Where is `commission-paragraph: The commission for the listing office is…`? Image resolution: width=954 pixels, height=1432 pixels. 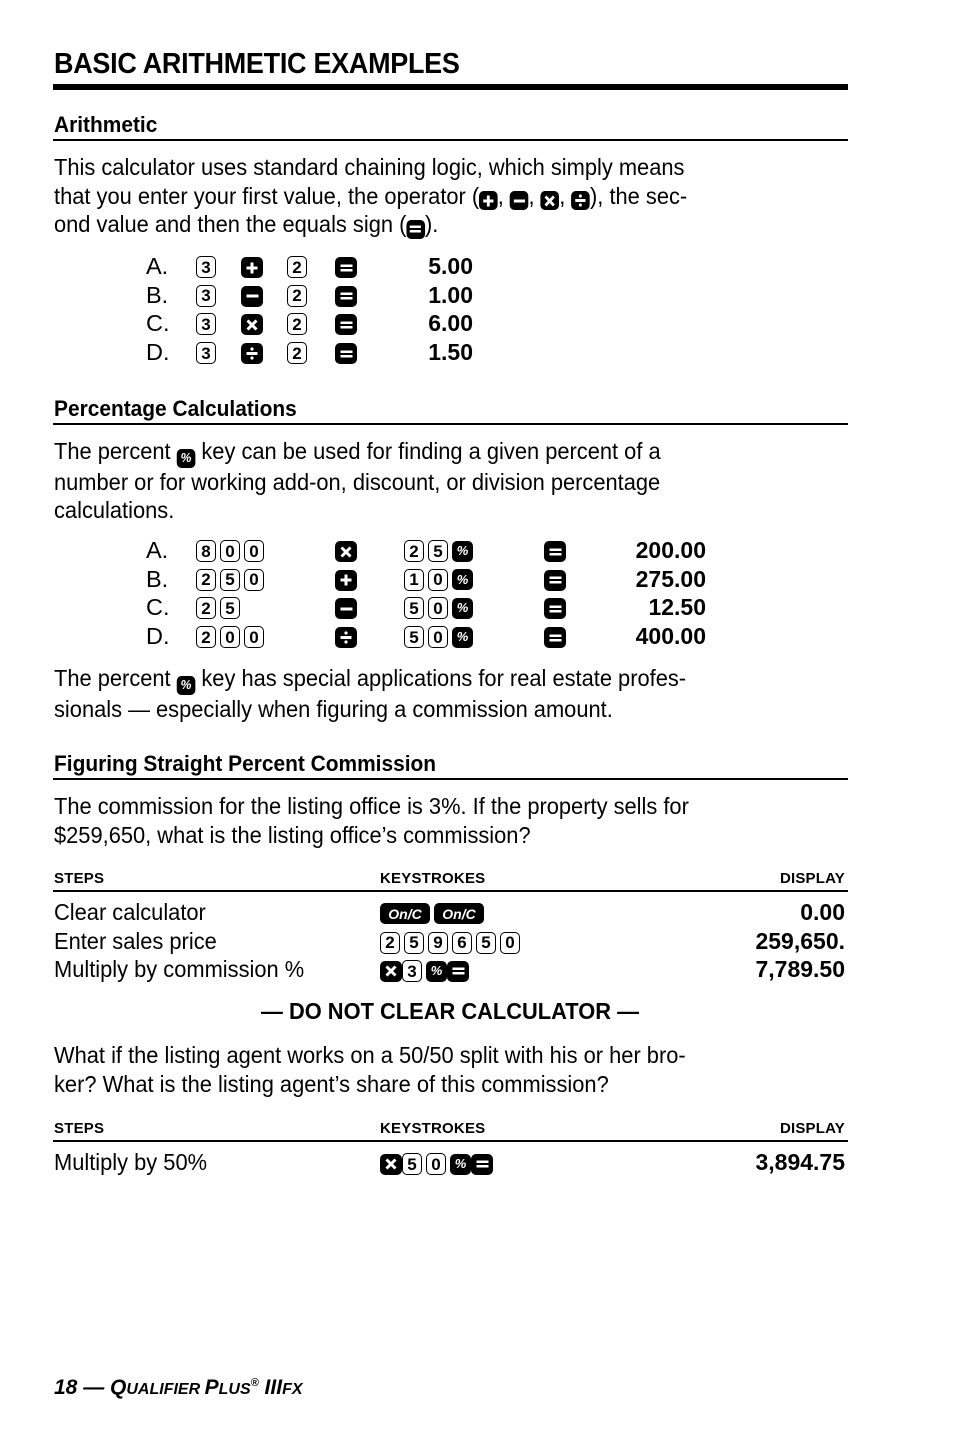 commission-paragraph: The commission for the listing office is… is located at coordinates (426, 820).